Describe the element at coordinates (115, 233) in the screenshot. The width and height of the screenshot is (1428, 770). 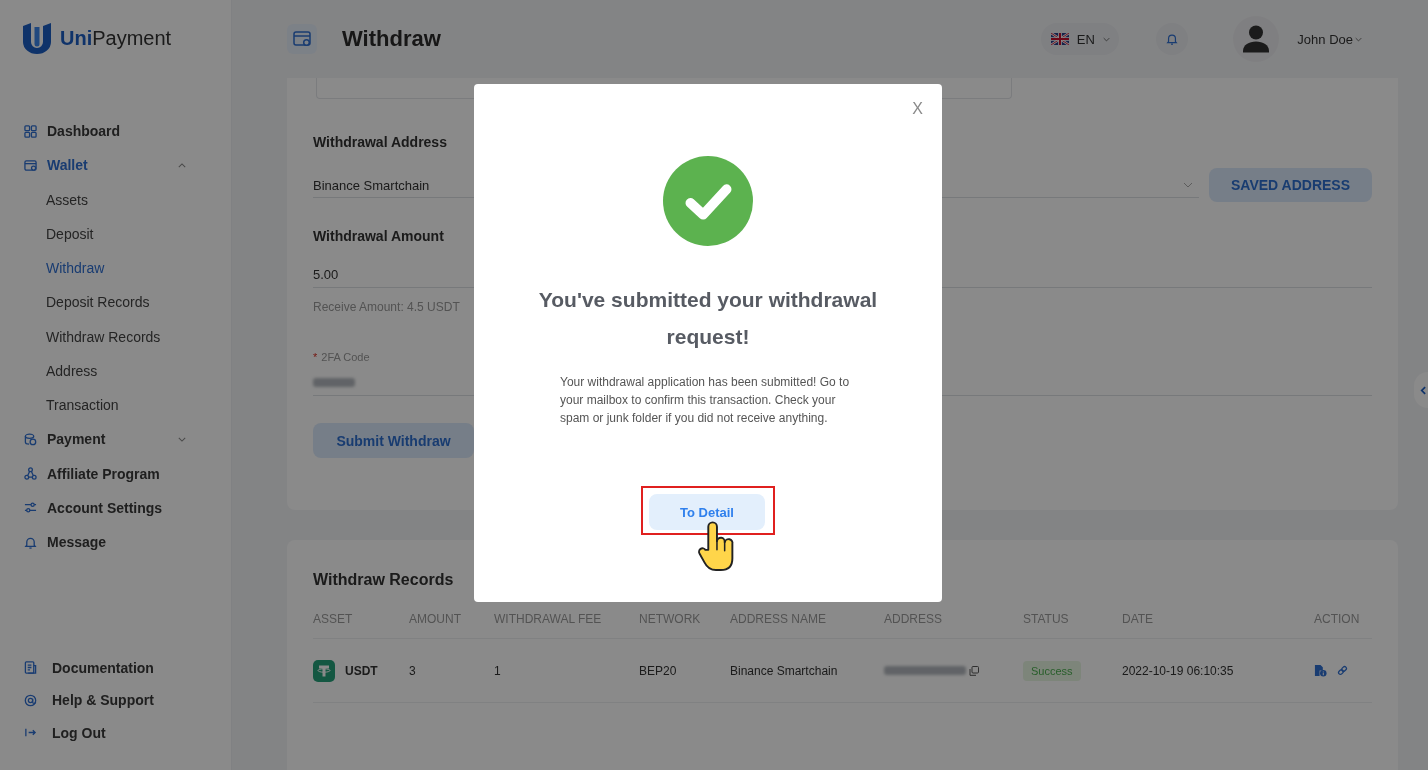
I see `nav-subitem: Deposit` at that location.